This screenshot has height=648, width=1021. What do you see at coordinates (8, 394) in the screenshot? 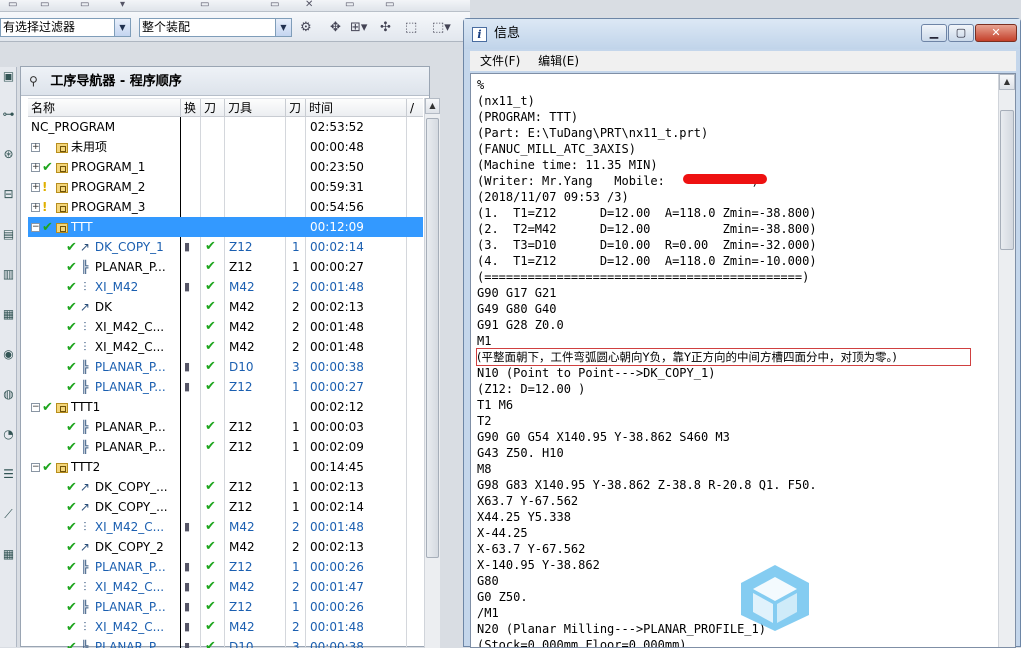
I see `palette-icon: ◍` at bounding box center [8, 394].